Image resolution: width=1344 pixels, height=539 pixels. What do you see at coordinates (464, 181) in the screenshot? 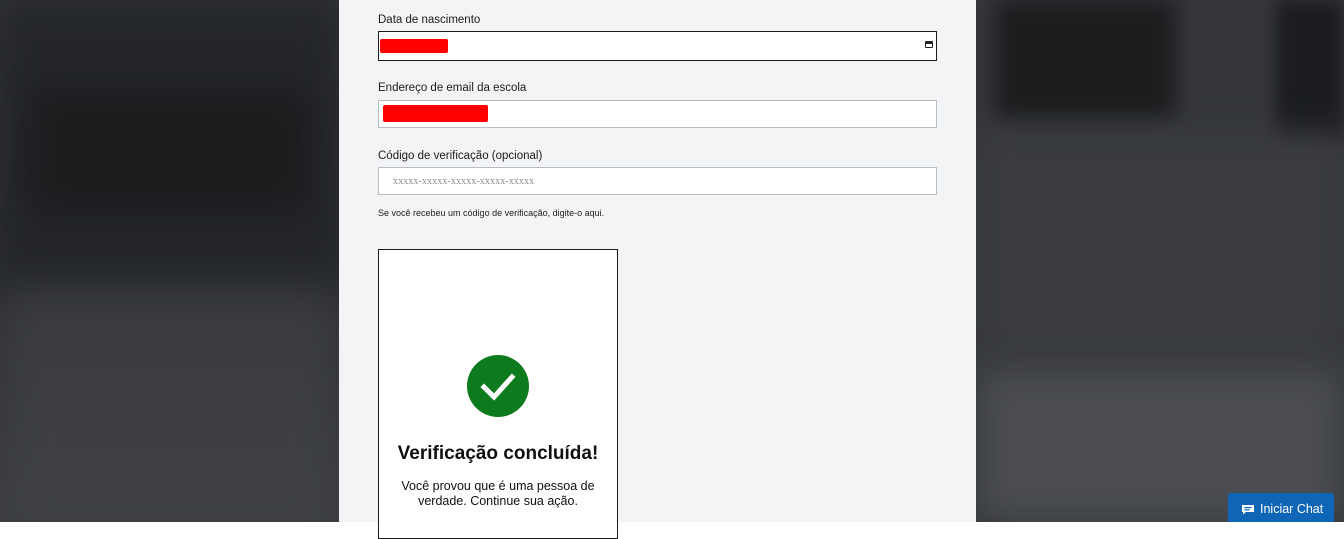
I see `verification-code-placeholder: xxxxx-xxxxx-xxxxx-xxxxx-xxxxx` at bounding box center [464, 181].